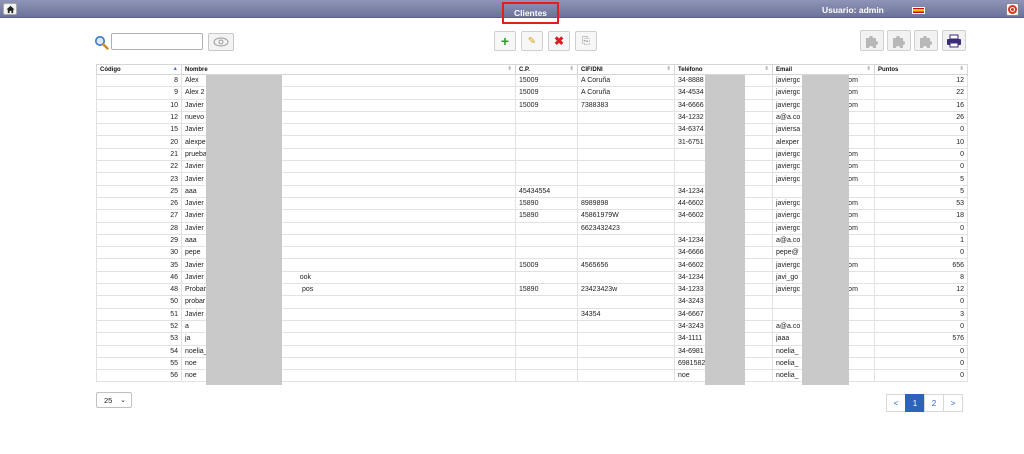 The image size is (1024, 454). Describe the element at coordinates (921, 326) in the screenshot. I see `cell-puntos: 0` at that location.